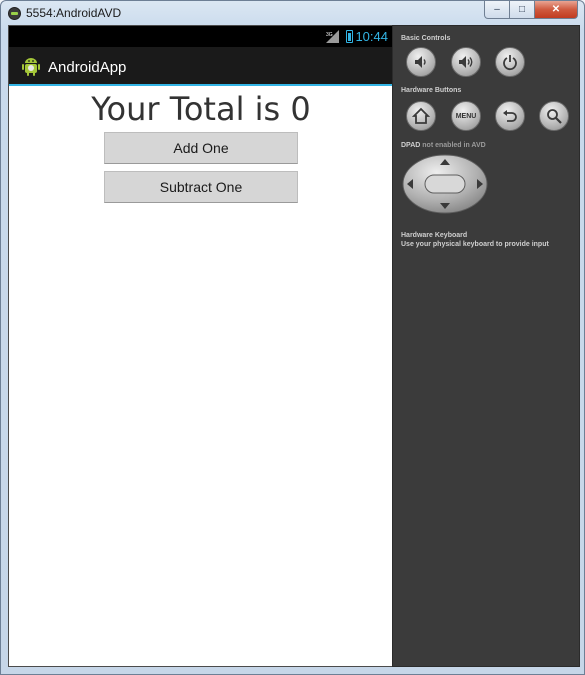 The image size is (585, 675). I want to click on menu-button-label: MENU, so click(466, 116).